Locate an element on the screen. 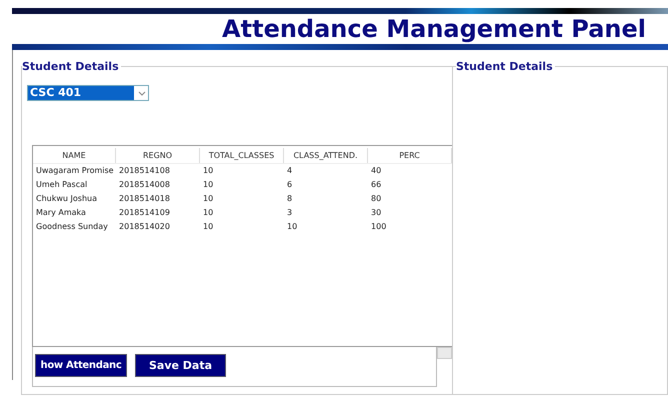 The width and height of the screenshot is (668, 401). table-cell-text: 3 is located at coordinates (290, 213).